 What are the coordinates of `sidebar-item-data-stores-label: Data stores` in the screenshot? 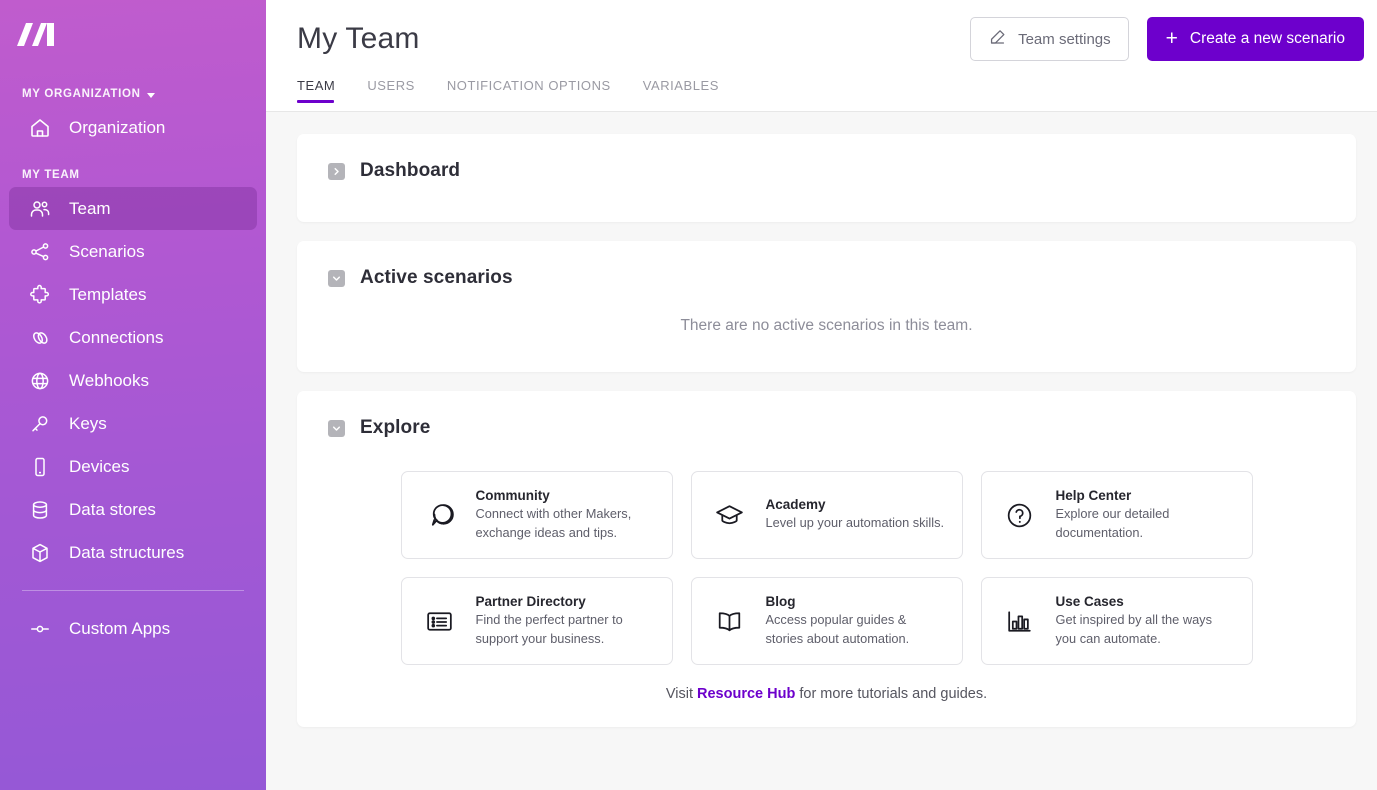 It's located at (112, 509).